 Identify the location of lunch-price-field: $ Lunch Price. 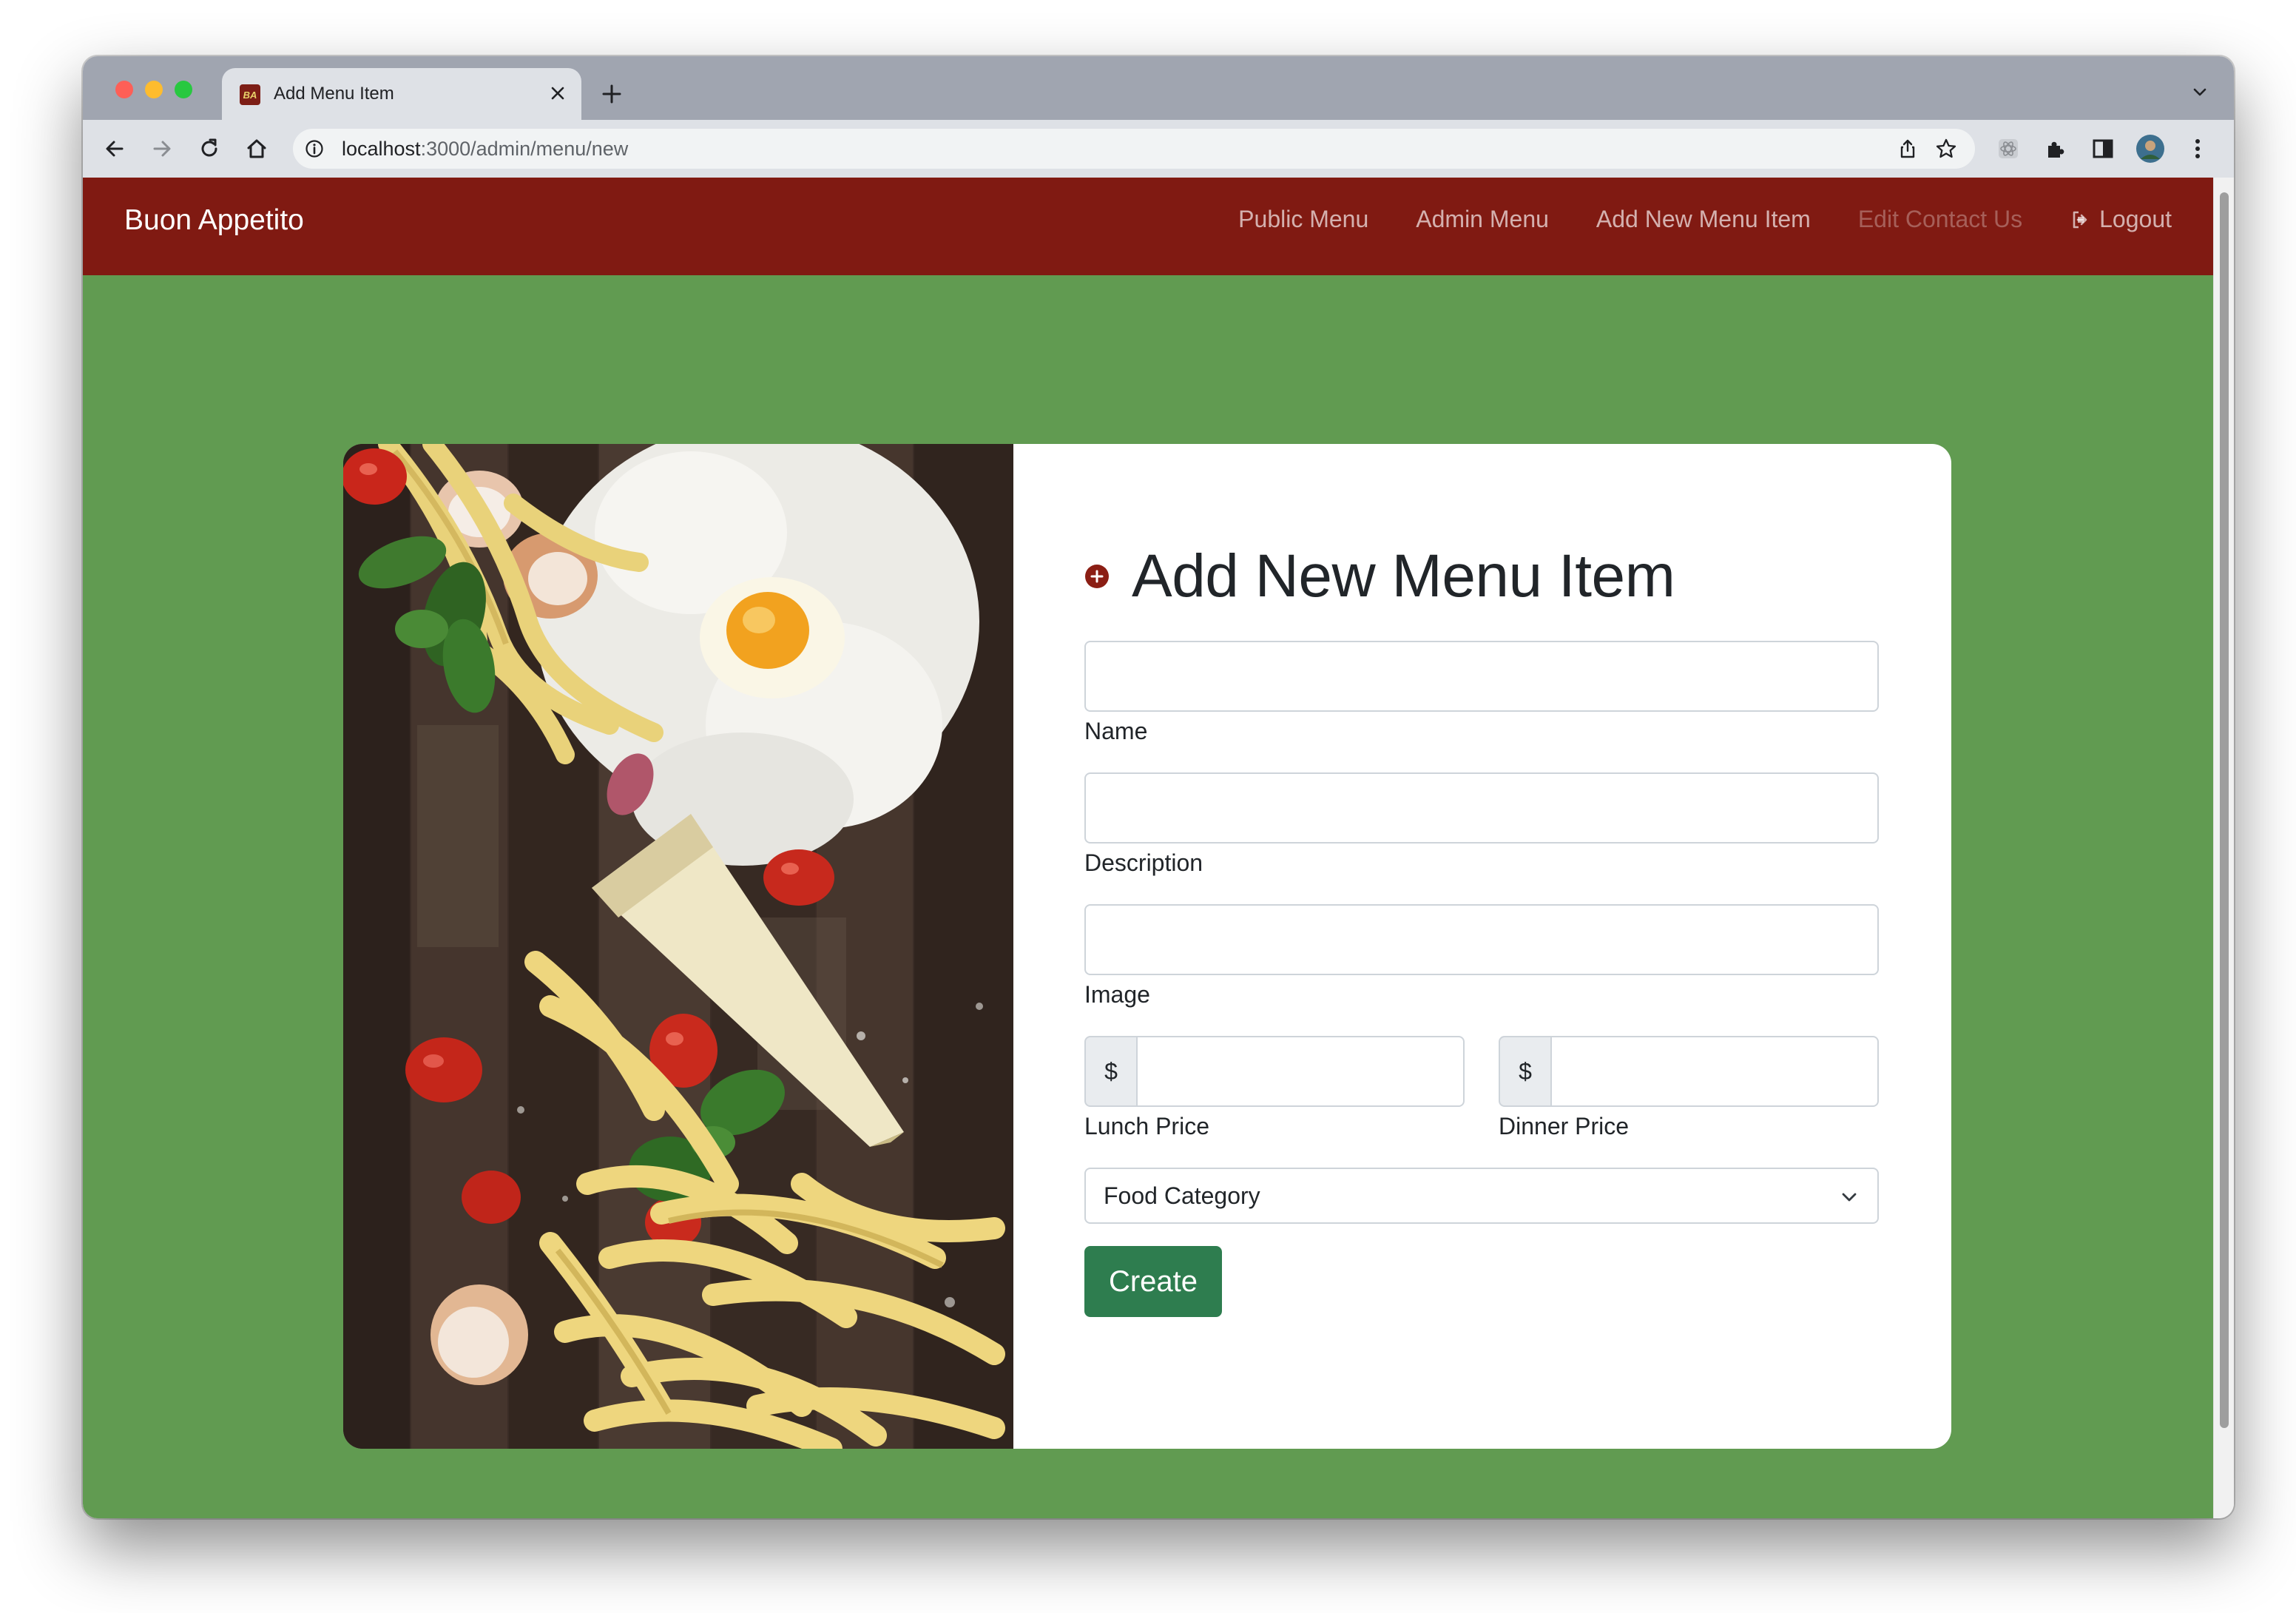
(1274, 1088).